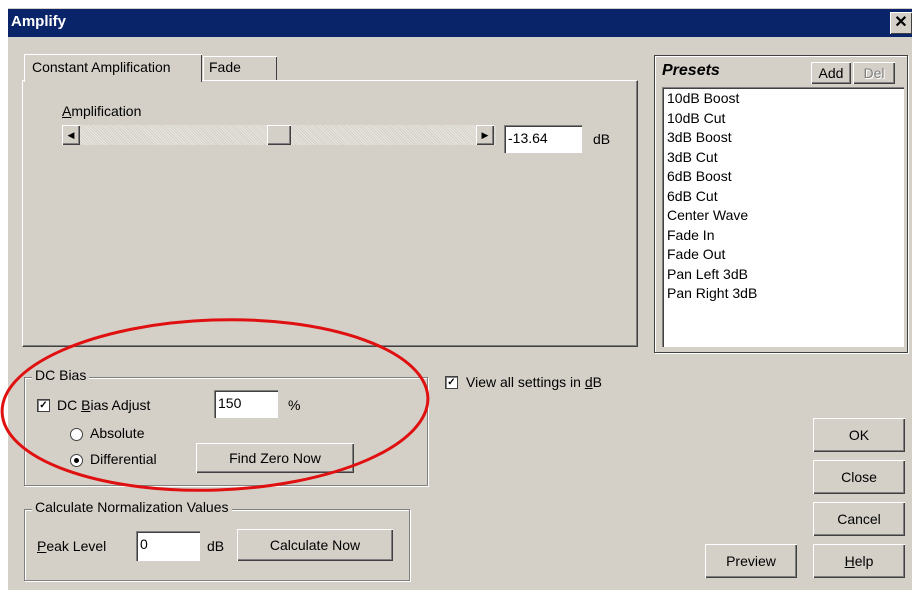 This screenshot has width=912, height=590. I want to click on close-window-button: ✕, so click(901, 23).